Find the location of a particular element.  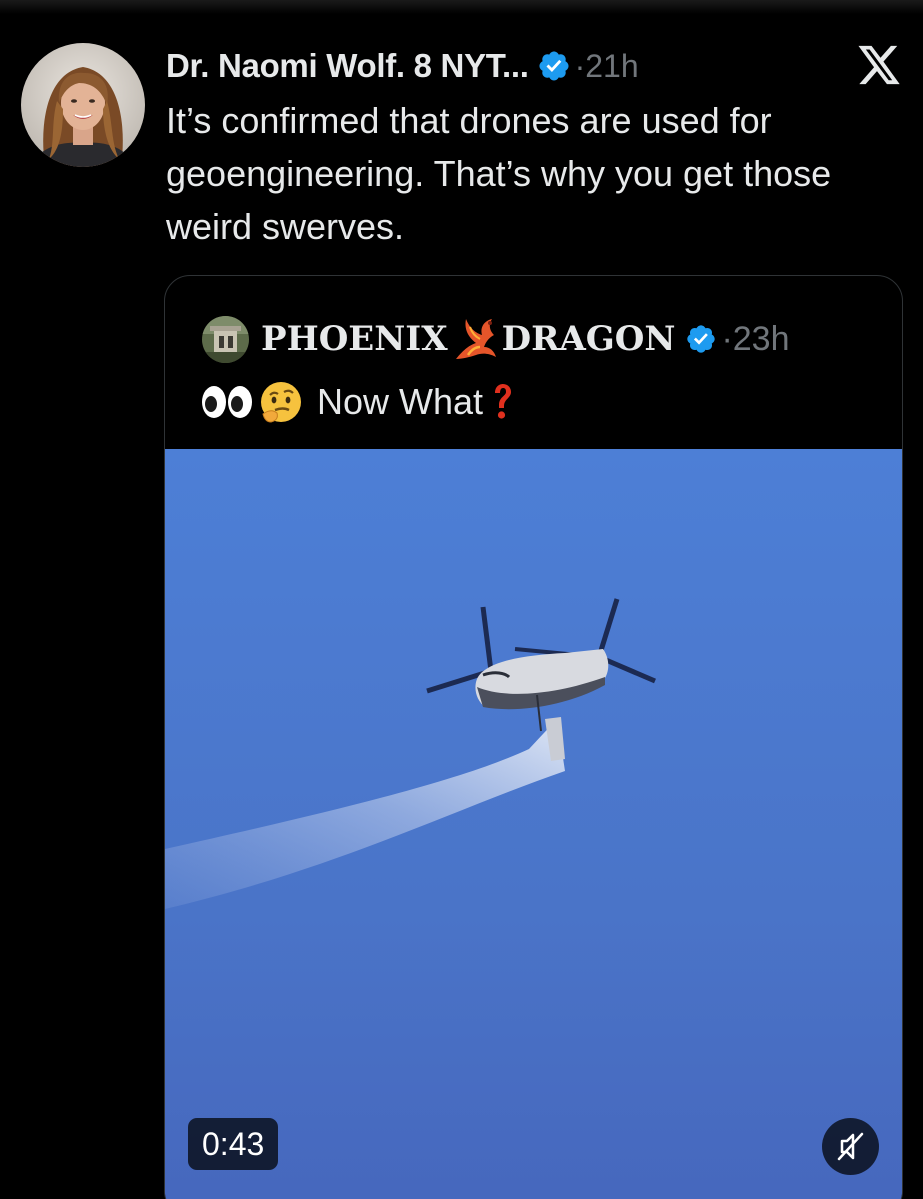

video-duration: 0:43 is located at coordinates (233, 1144).